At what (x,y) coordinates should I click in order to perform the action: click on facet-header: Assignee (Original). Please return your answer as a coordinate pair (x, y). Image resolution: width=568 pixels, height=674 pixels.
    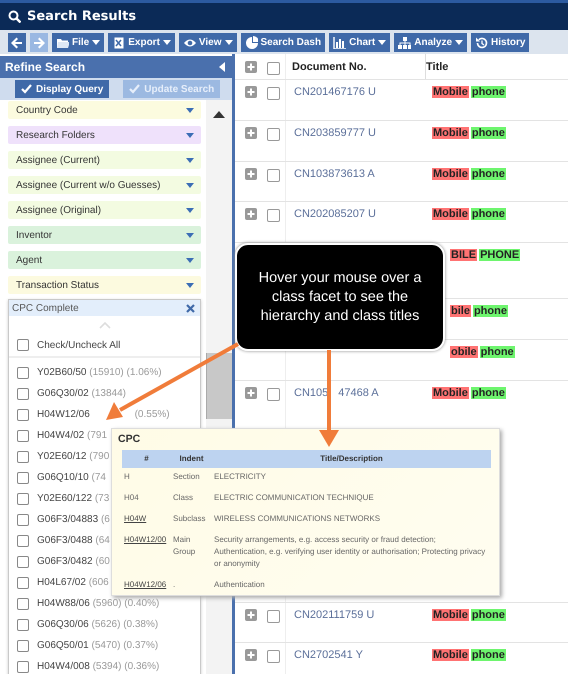
    Looking at the image, I should click on (104, 210).